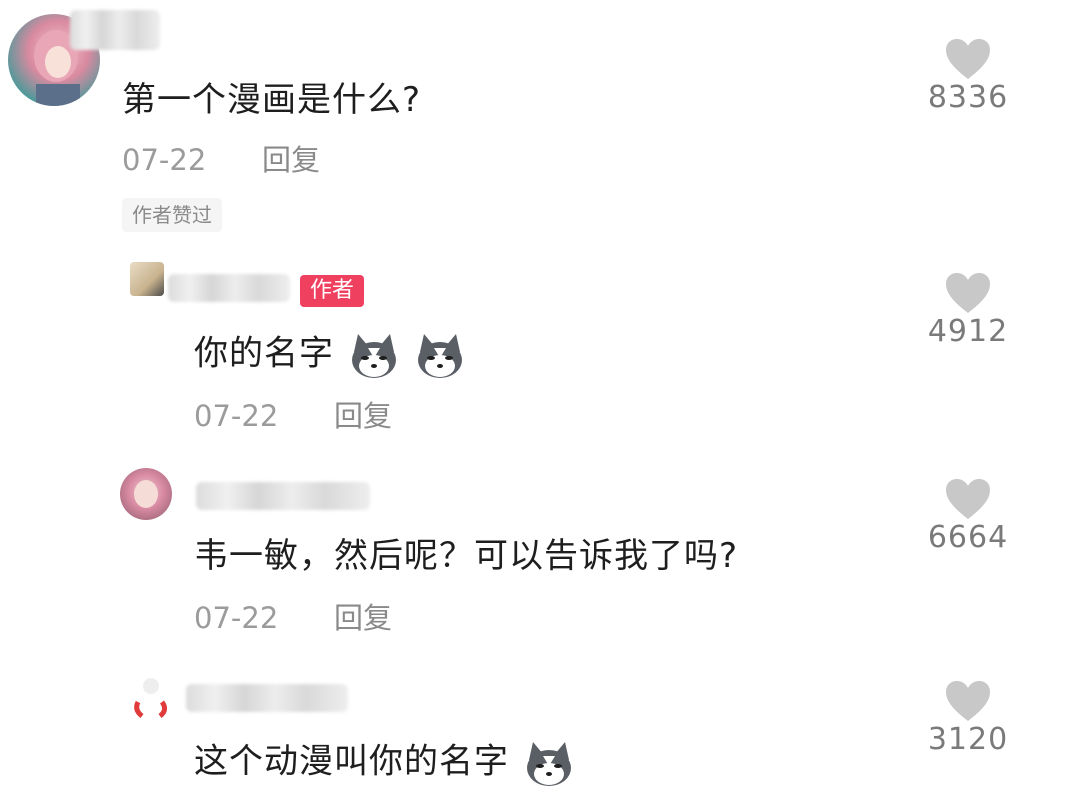 This screenshot has height=800, width=1072. Describe the element at coordinates (264, 353) in the screenshot. I see `comment-text-content: 你的名字` at that location.